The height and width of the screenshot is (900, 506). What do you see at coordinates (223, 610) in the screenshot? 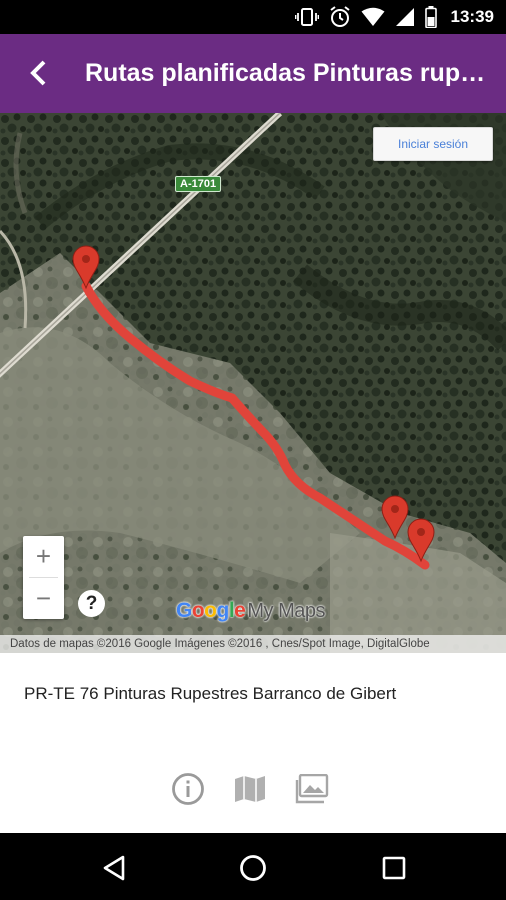
I see `logo-letter: g` at bounding box center [223, 610].